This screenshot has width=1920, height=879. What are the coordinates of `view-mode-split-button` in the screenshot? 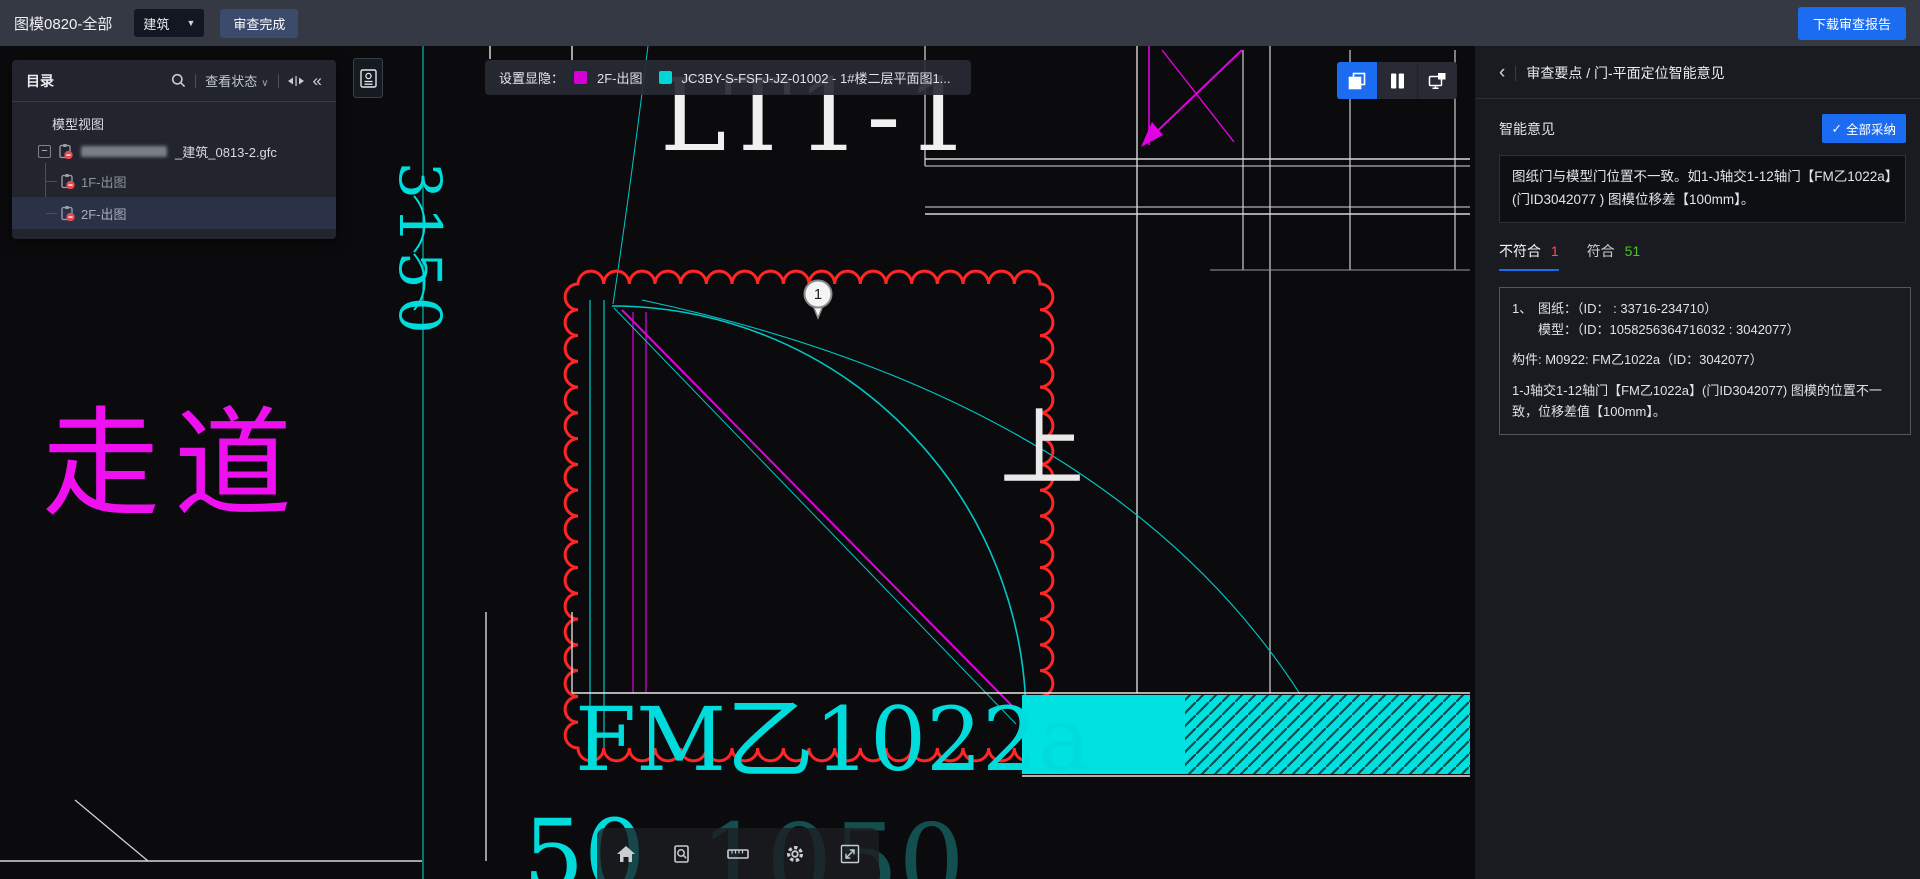 It's located at (1397, 80).